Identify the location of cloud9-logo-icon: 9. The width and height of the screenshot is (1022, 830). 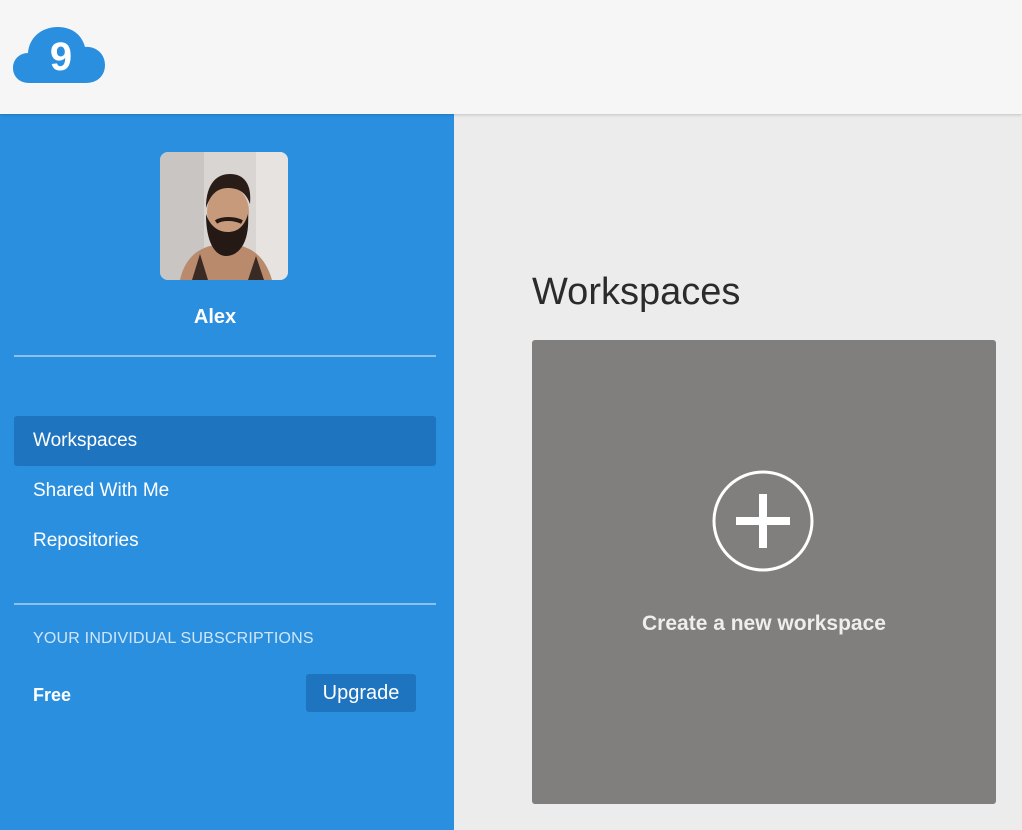
(59, 55).